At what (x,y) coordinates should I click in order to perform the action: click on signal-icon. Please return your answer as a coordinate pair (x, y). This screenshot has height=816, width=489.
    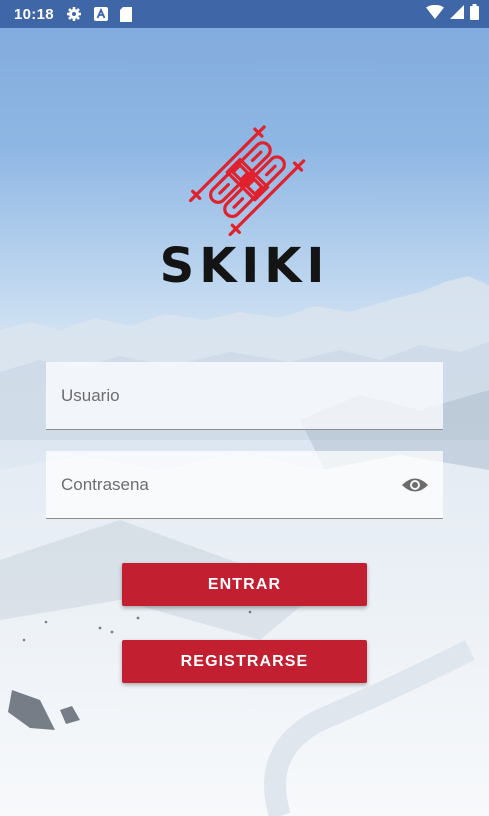
    Looking at the image, I should click on (457, 14).